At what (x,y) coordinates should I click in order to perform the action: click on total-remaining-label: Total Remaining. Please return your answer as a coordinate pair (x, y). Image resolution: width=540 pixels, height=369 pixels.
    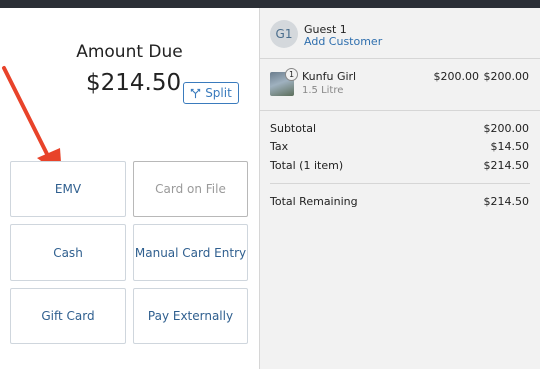
    Looking at the image, I should click on (314, 201).